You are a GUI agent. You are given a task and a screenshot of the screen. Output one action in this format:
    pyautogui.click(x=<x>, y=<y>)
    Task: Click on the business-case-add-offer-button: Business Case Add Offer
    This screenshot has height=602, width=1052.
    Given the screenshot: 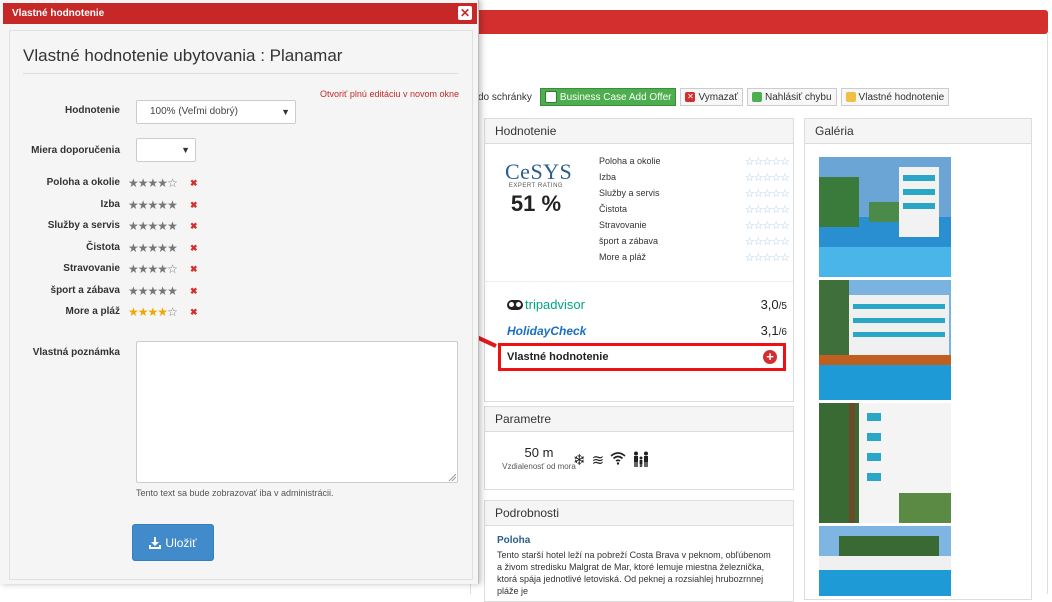 What is the action you would take?
    pyautogui.click(x=608, y=97)
    